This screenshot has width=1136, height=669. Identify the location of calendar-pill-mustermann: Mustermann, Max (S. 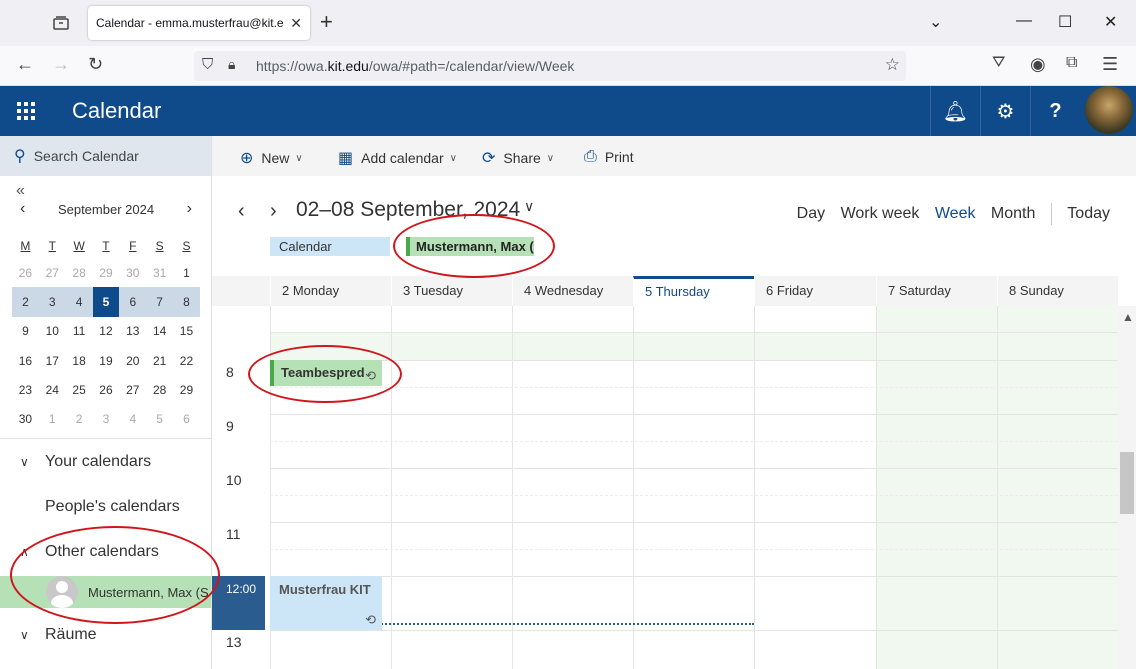
(470, 246).